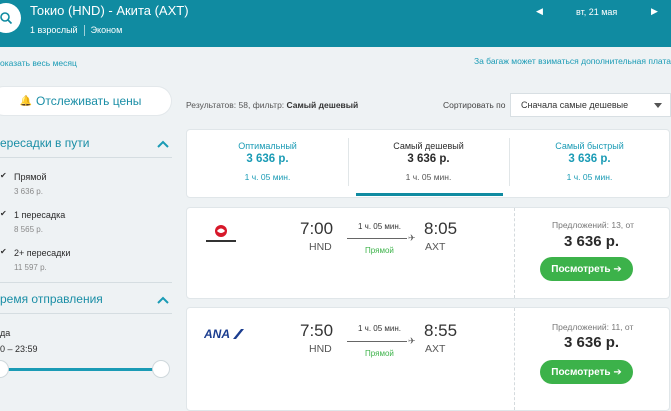 This screenshot has width=671, height=411. I want to click on departure-day-label: да, so click(5, 333).